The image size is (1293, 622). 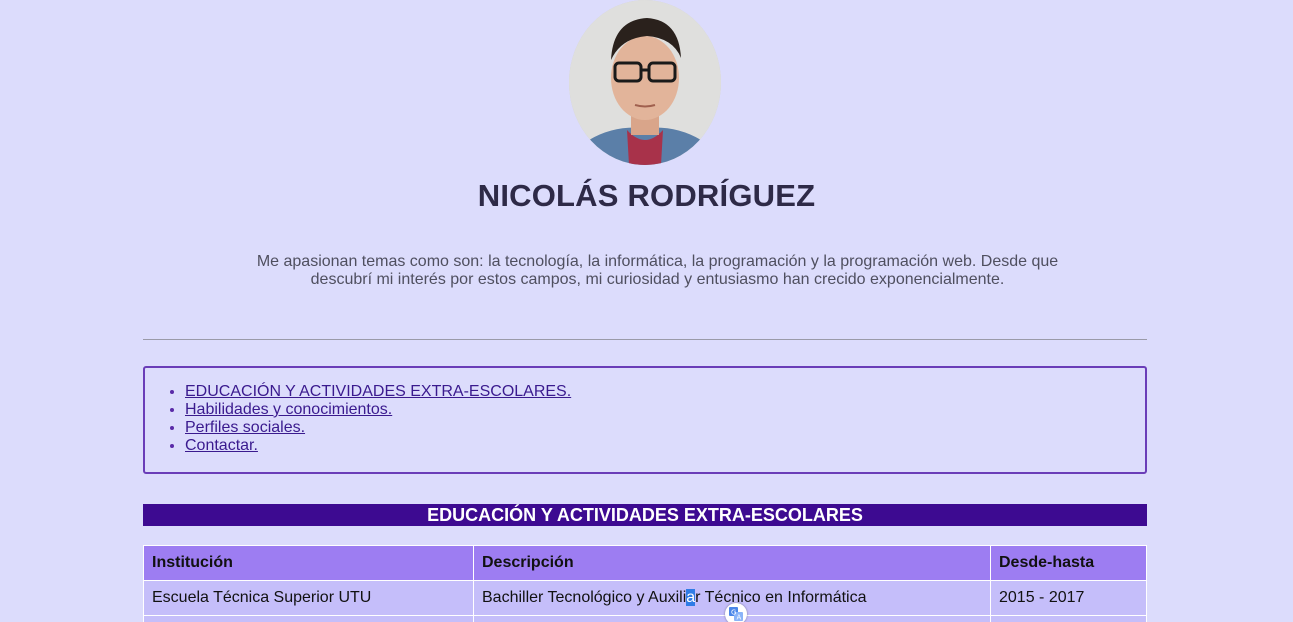 What do you see at coordinates (645, 339) in the screenshot?
I see `divider` at bounding box center [645, 339].